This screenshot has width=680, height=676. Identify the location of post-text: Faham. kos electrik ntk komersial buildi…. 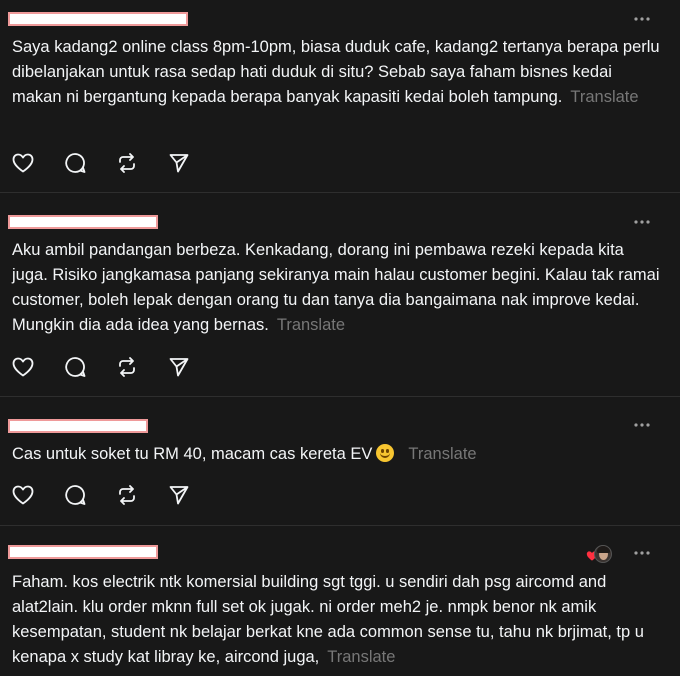
(337, 620).